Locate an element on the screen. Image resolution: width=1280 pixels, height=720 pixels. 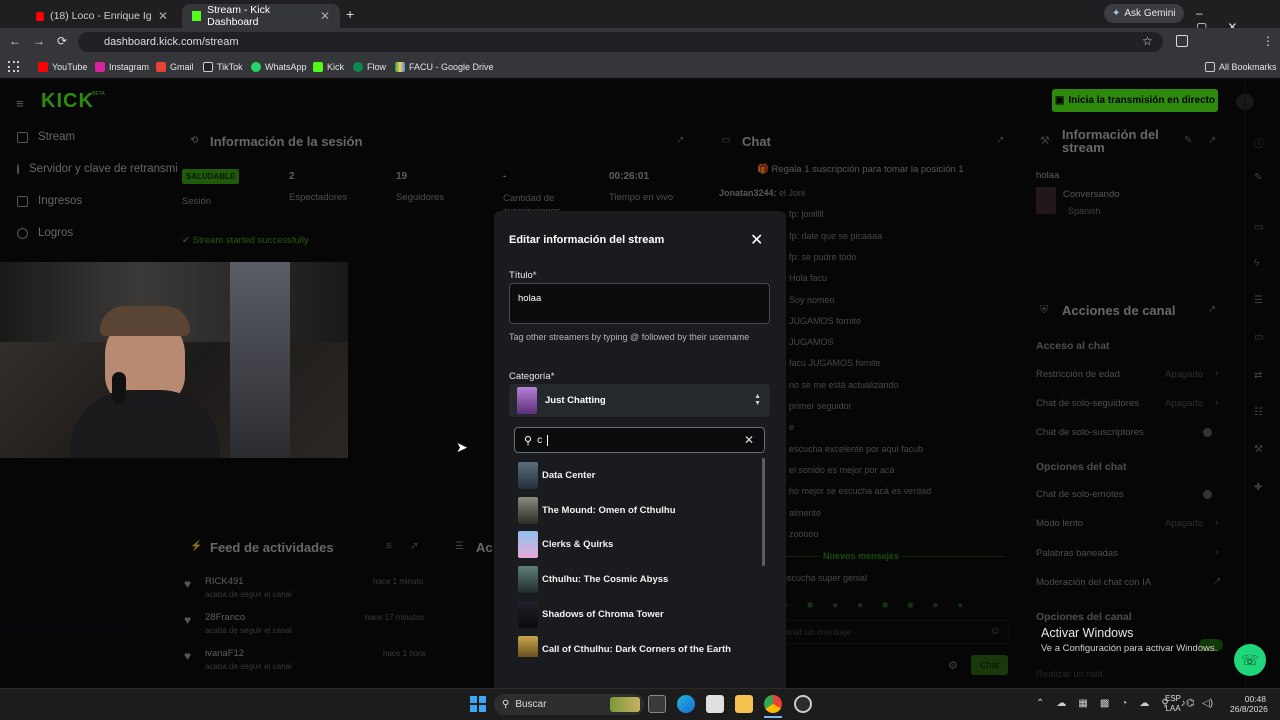
category-result-label: Clerks & Quirks is located at coordinates (578, 544).